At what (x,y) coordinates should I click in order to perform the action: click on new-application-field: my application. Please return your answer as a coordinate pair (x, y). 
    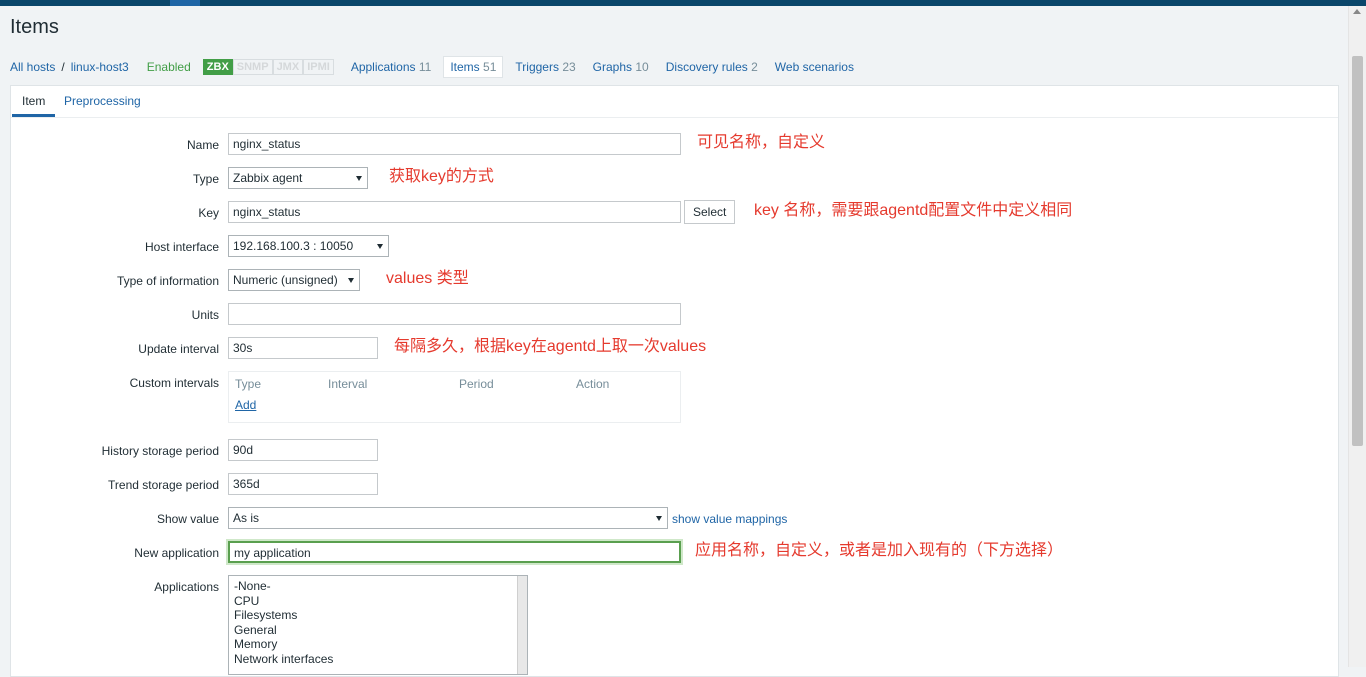
    Looking at the image, I should click on (454, 552).